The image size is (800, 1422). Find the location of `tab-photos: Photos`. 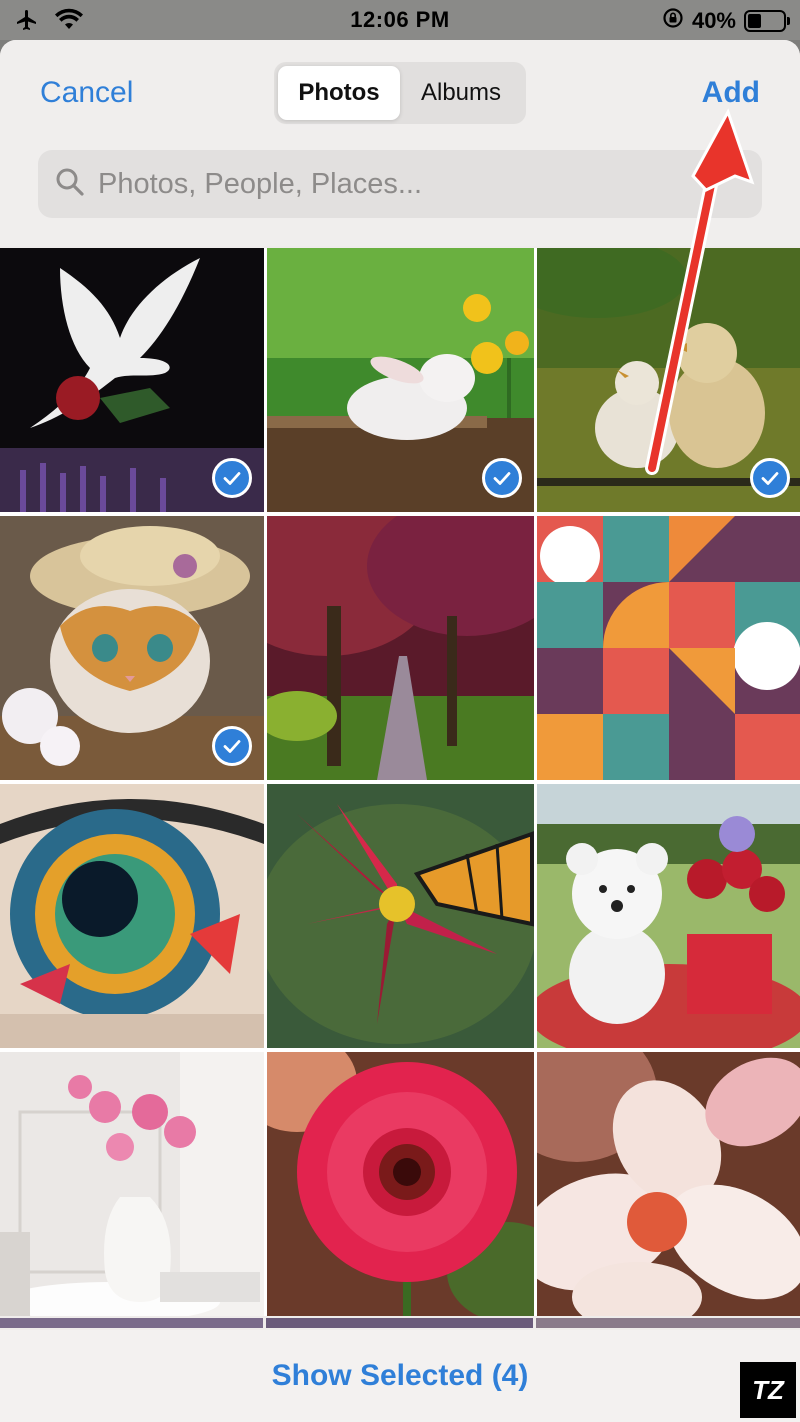

tab-photos: Photos is located at coordinates (339, 93).